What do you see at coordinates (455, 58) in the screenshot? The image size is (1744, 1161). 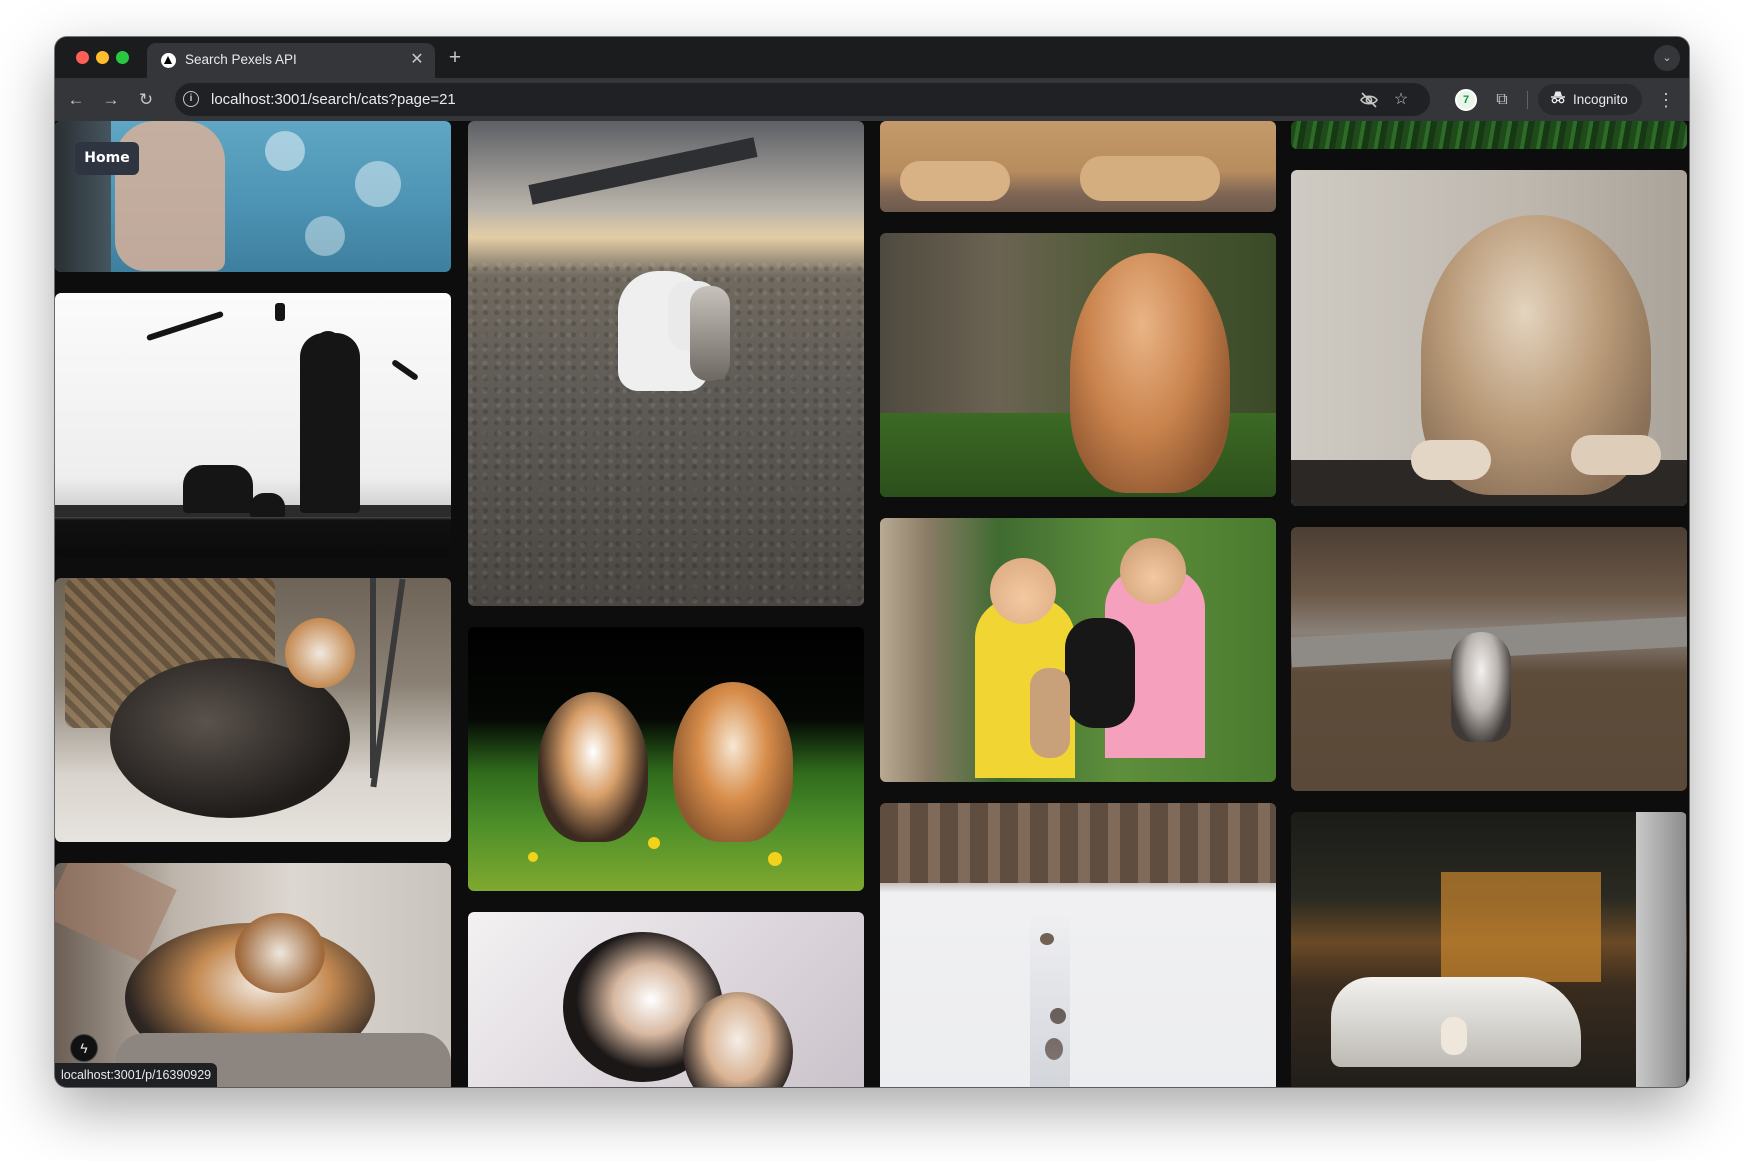 I see `new-tab-button: +` at bounding box center [455, 58].